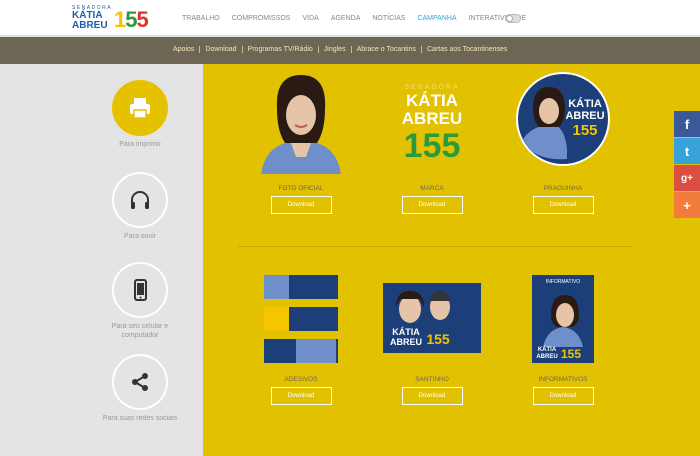 Image resolution: width=700 pixels, height=456 pixels. What do you see at coordinates (563, 282) in the screenshot?
I see `svg-text: INFORMATIVO` at bounding box center [563, 282].